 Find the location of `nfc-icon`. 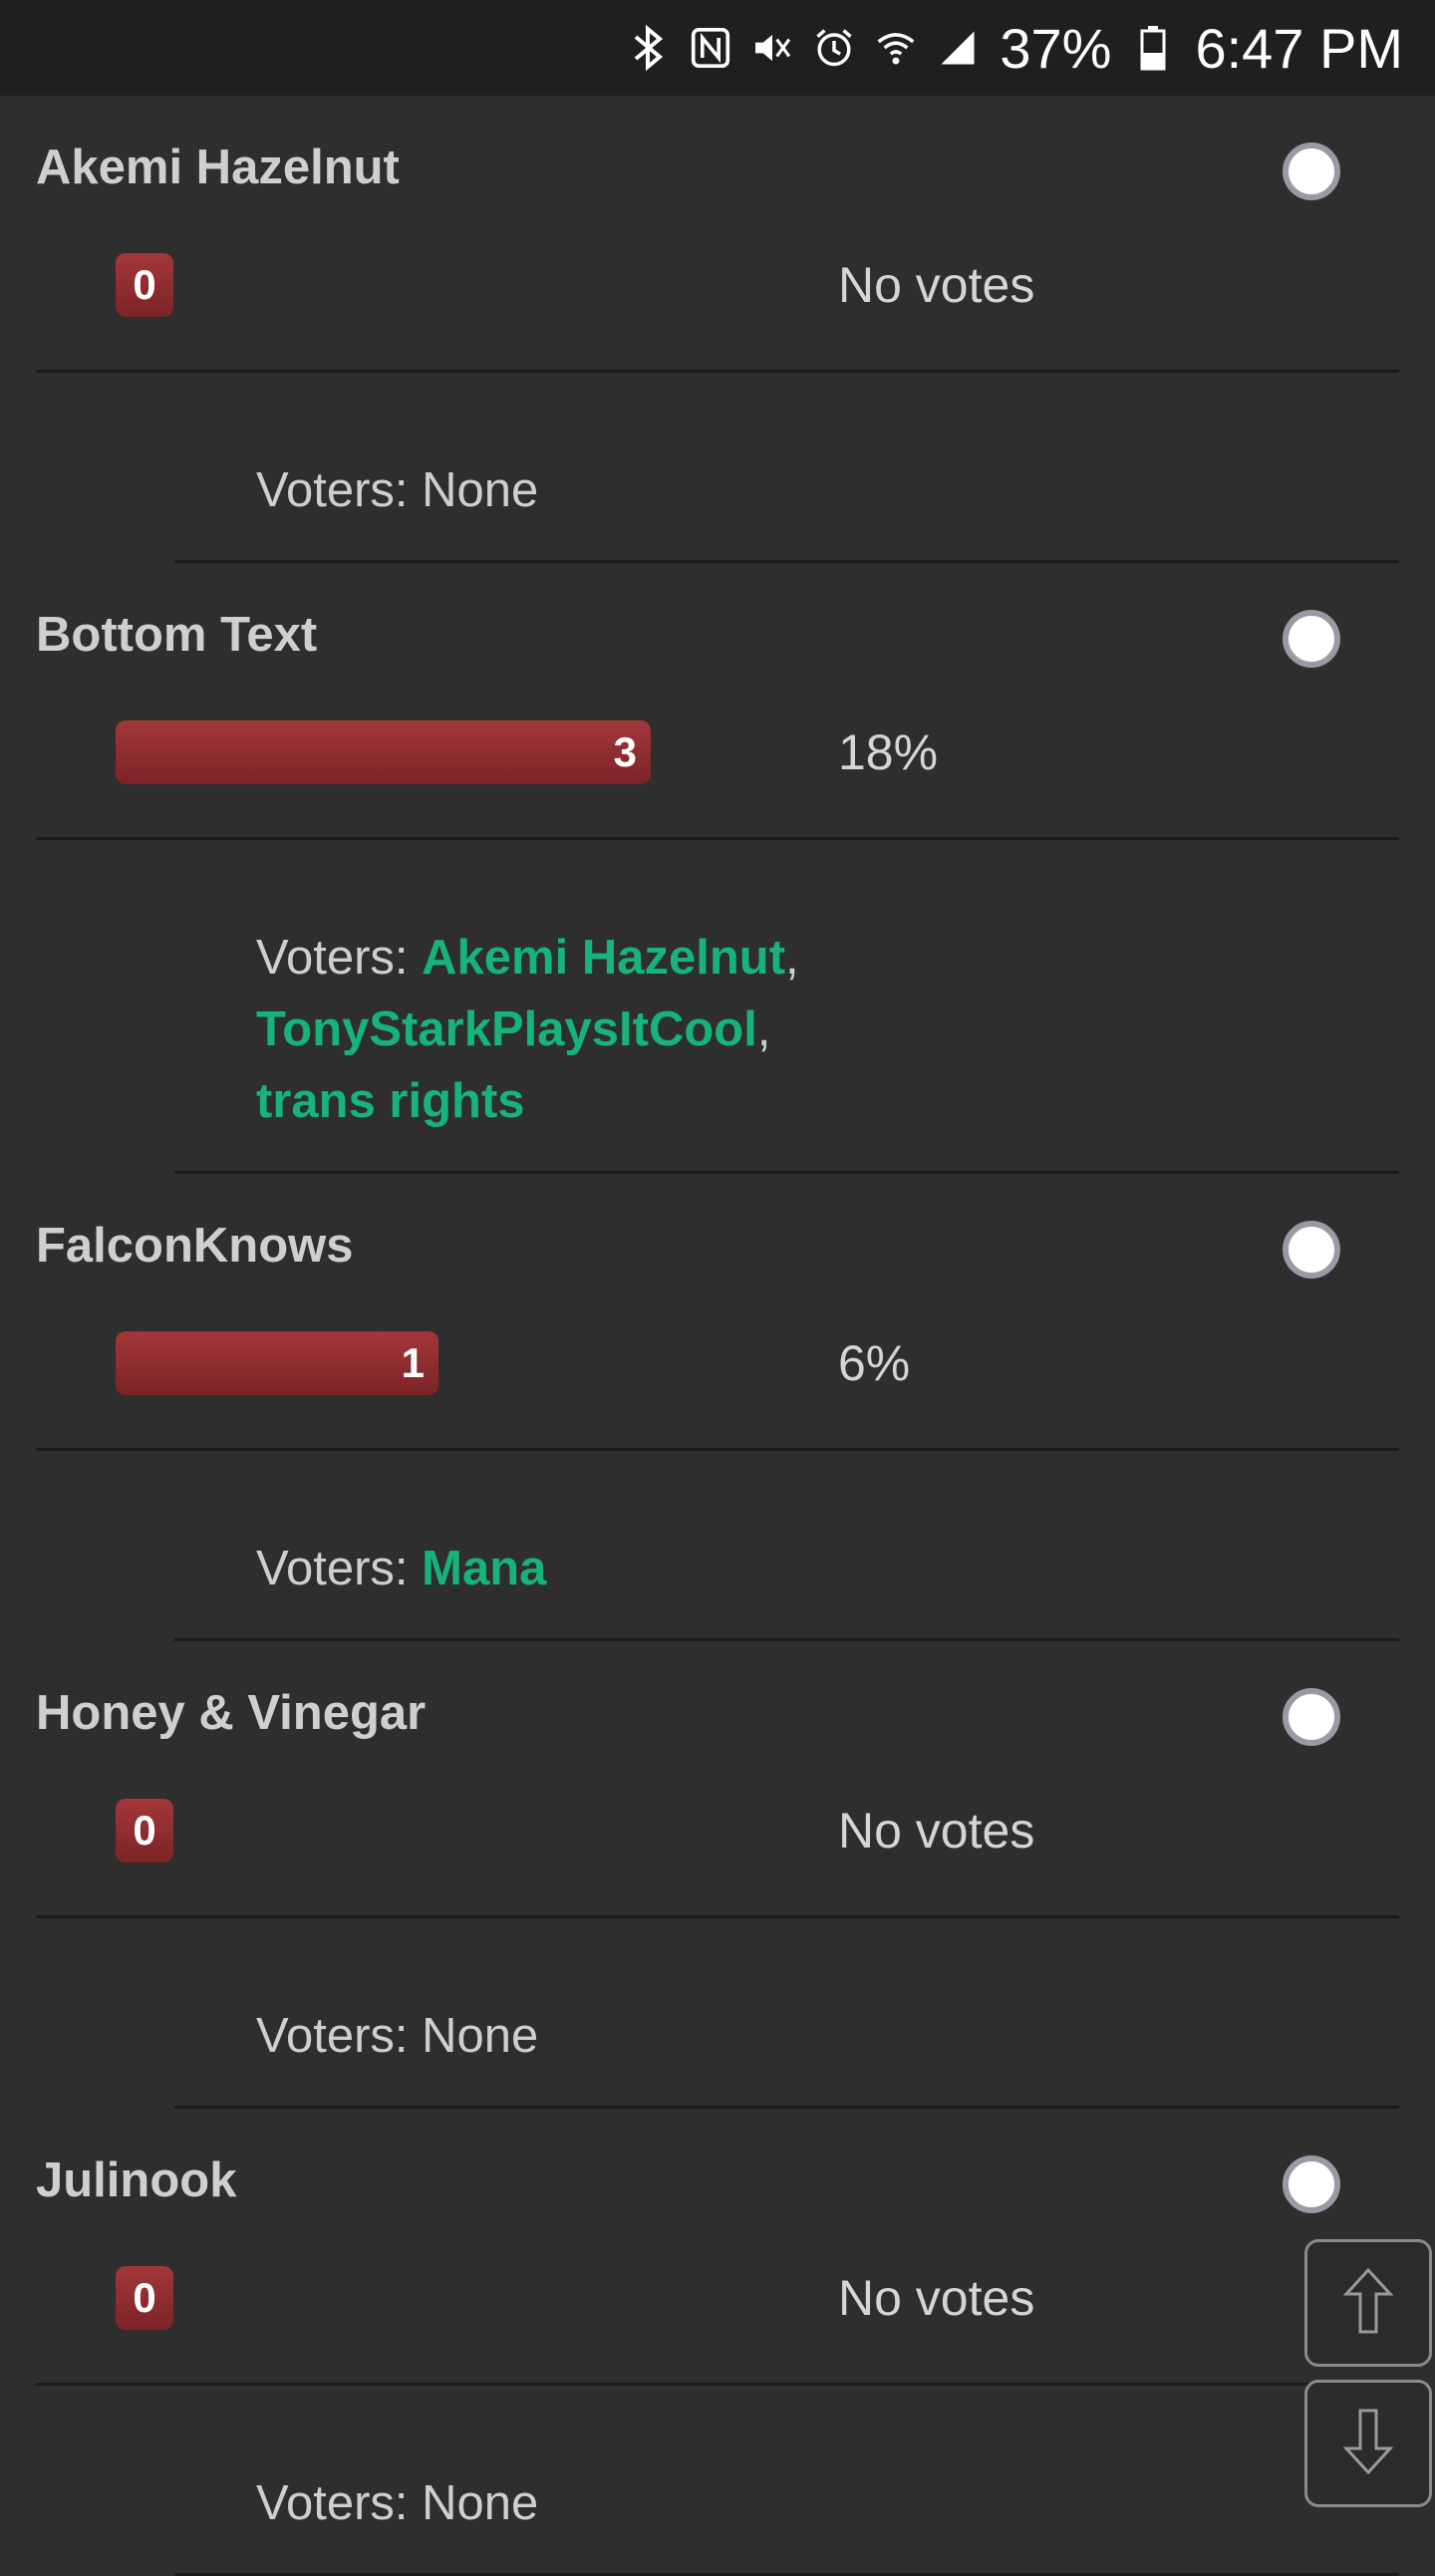

nfc-icon is located at coordinates (710, 48).